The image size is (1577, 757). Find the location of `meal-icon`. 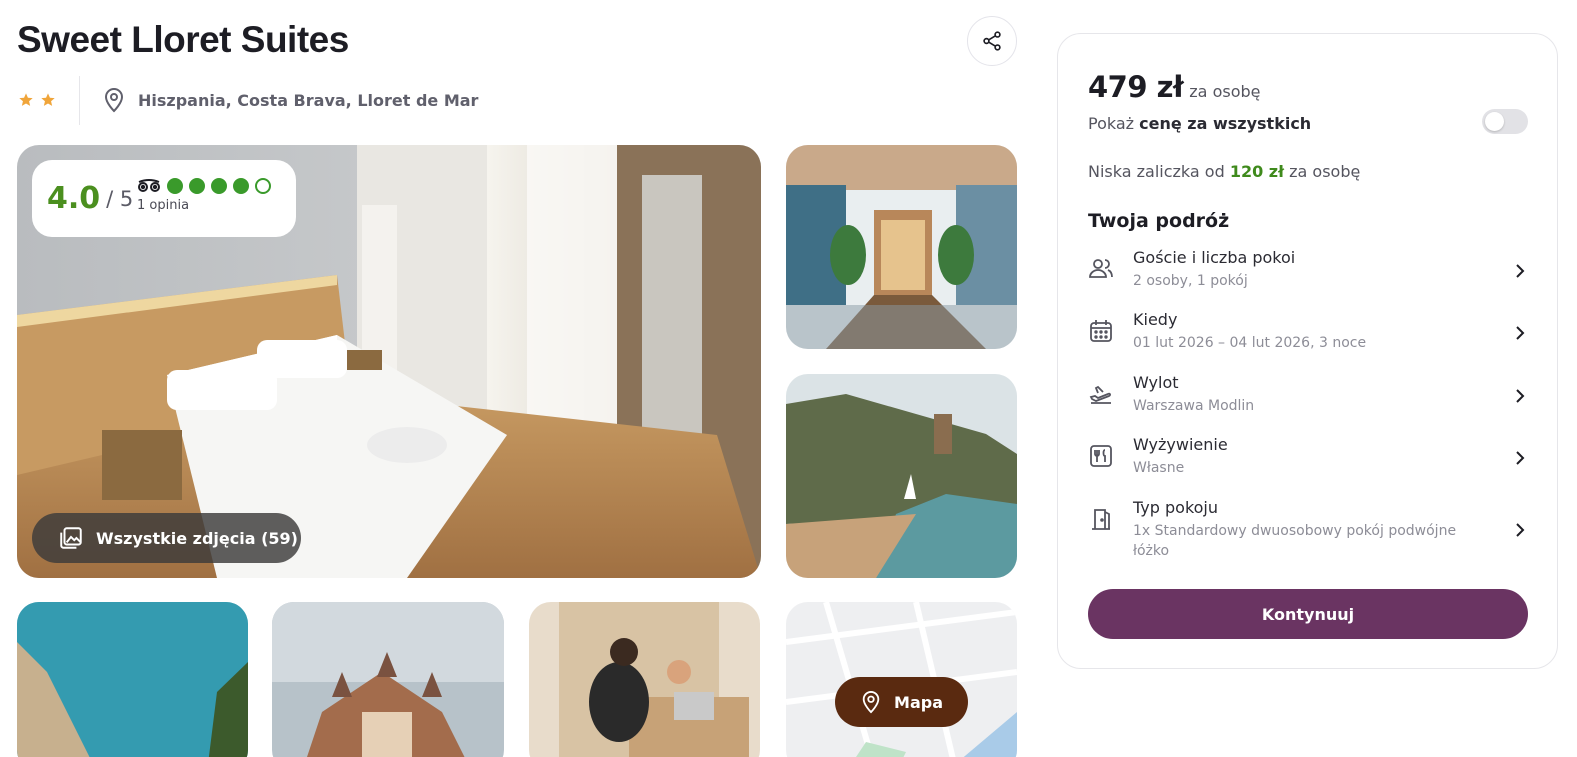

meal-icon is located at coordinates (1101, 456).